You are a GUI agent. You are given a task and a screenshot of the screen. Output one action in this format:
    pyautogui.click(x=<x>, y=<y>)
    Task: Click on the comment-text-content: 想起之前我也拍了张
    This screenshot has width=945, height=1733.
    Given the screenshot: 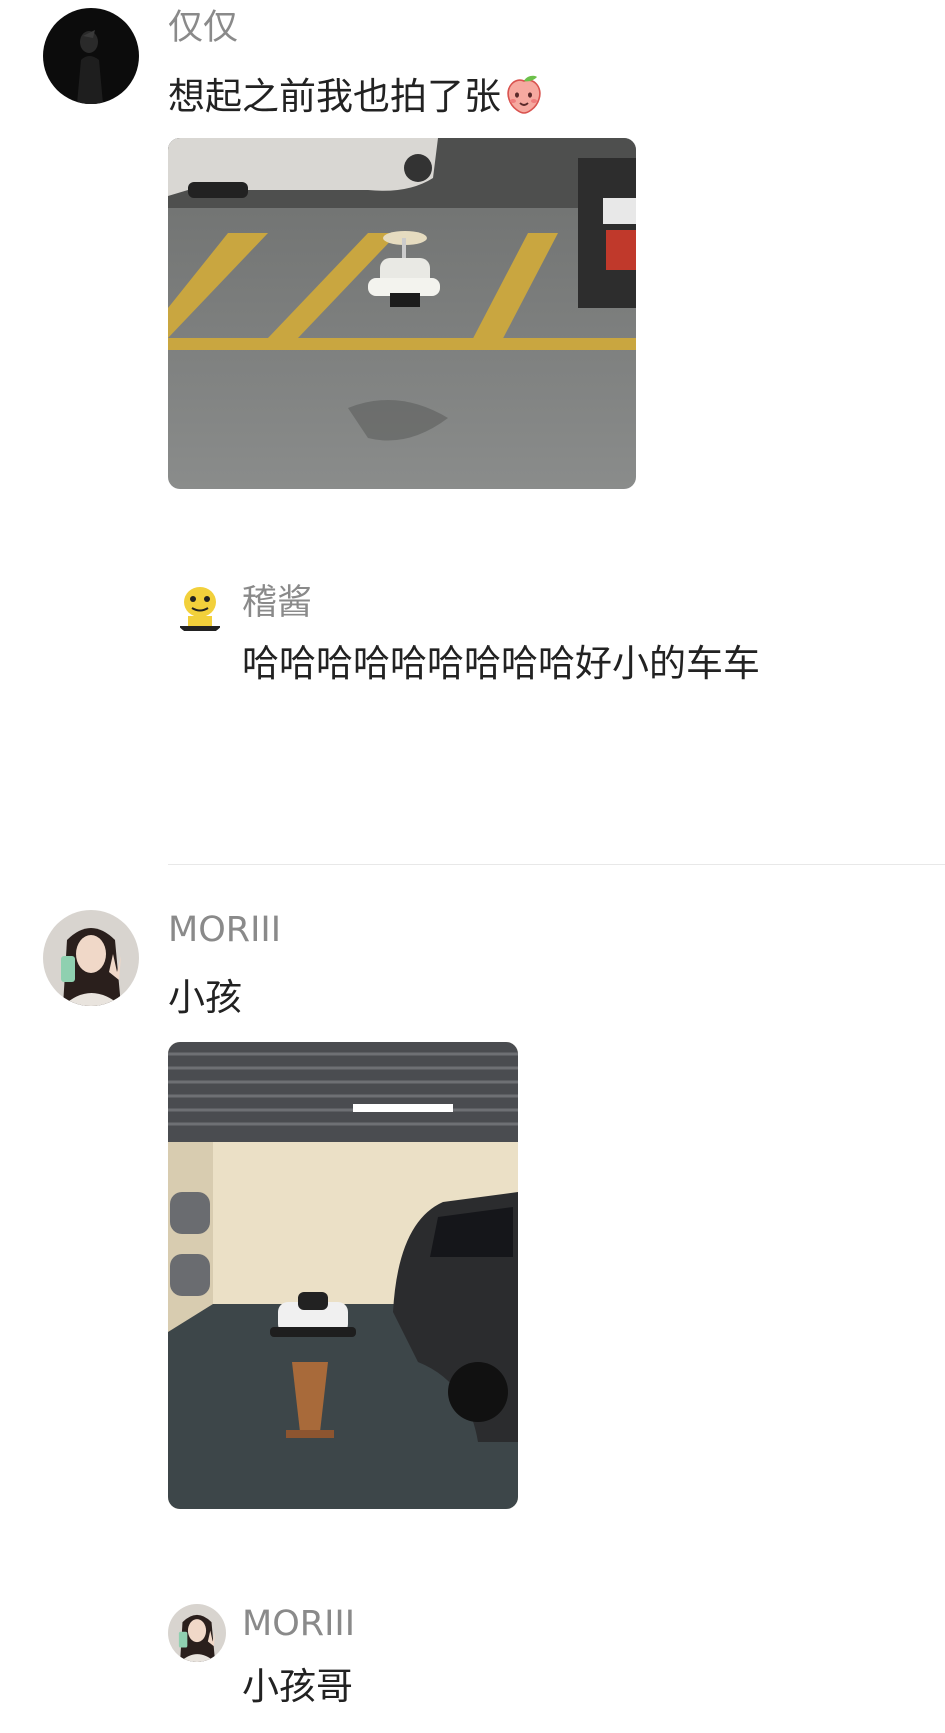 What is the action you would take?
    pyautogui.click(x=334, y=96)
    